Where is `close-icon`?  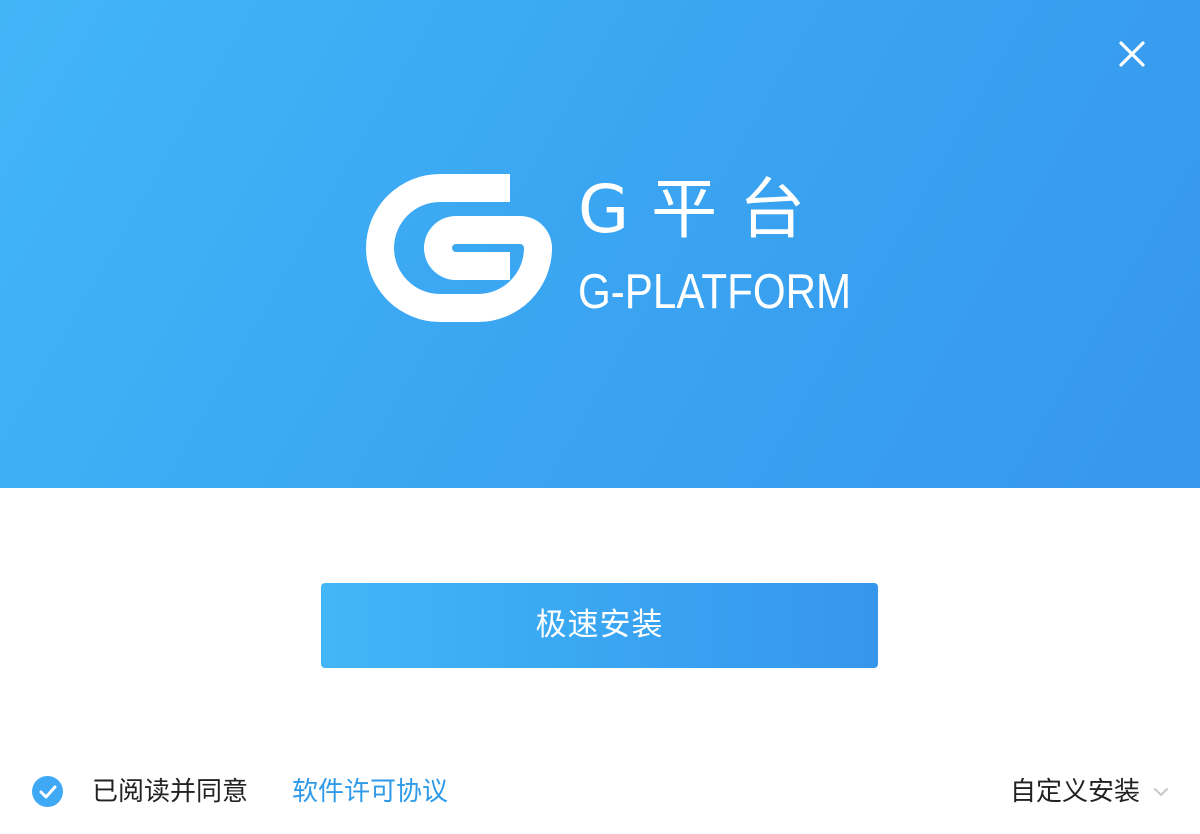
close-icon is located at coordinates (1132, 54).